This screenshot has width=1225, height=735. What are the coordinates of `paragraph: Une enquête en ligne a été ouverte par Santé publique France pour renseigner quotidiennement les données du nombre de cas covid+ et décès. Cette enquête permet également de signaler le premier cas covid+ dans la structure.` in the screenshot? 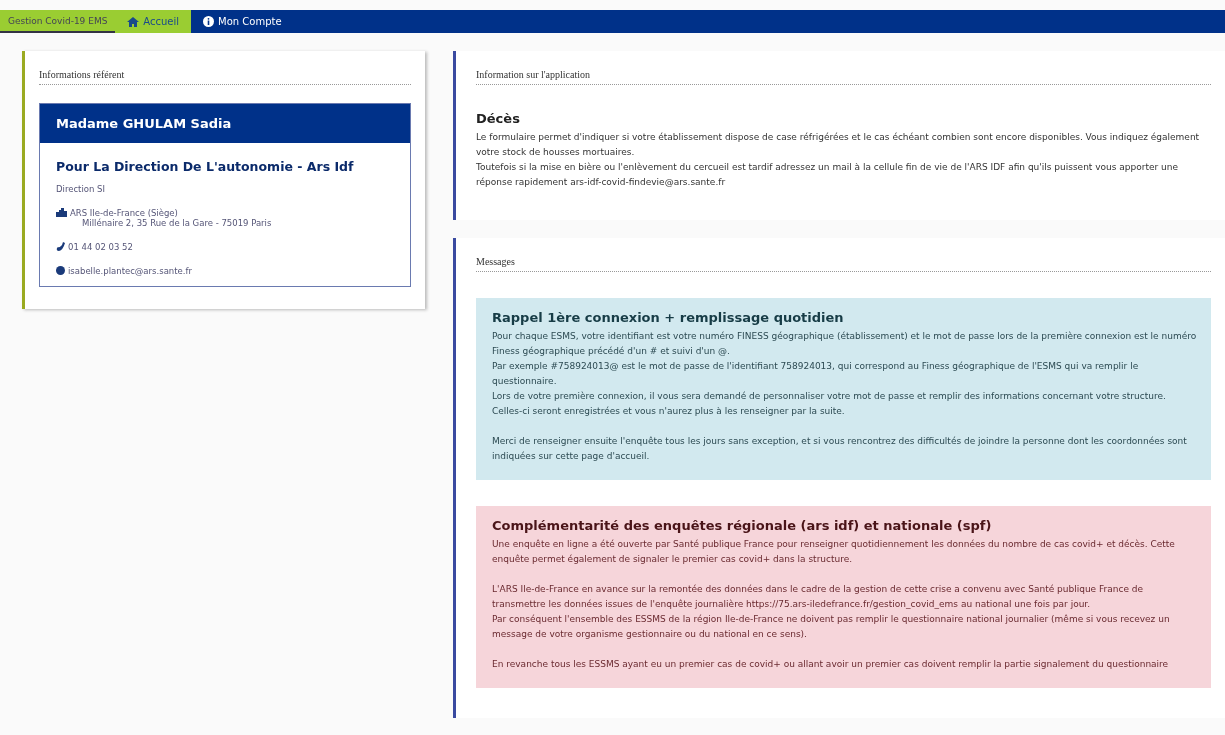 It's located at (834, 552).